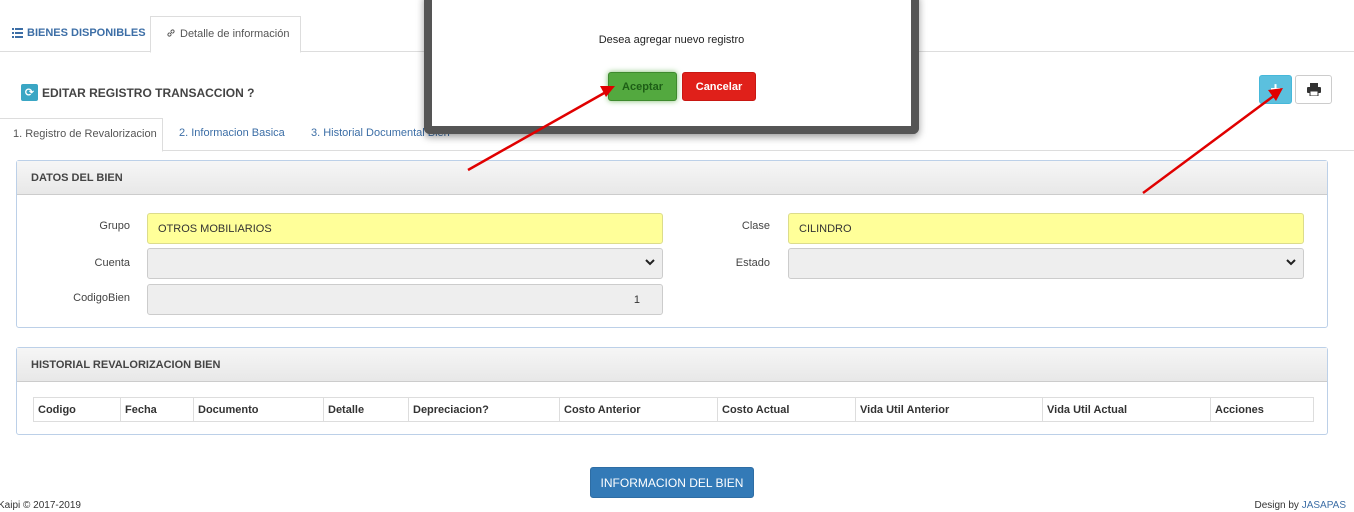 This screenshot has width=1354, height=512. Describe the element at coordinates (112, 263) in the screenshot. I see `cuenta-label: Cuenta` at that location.